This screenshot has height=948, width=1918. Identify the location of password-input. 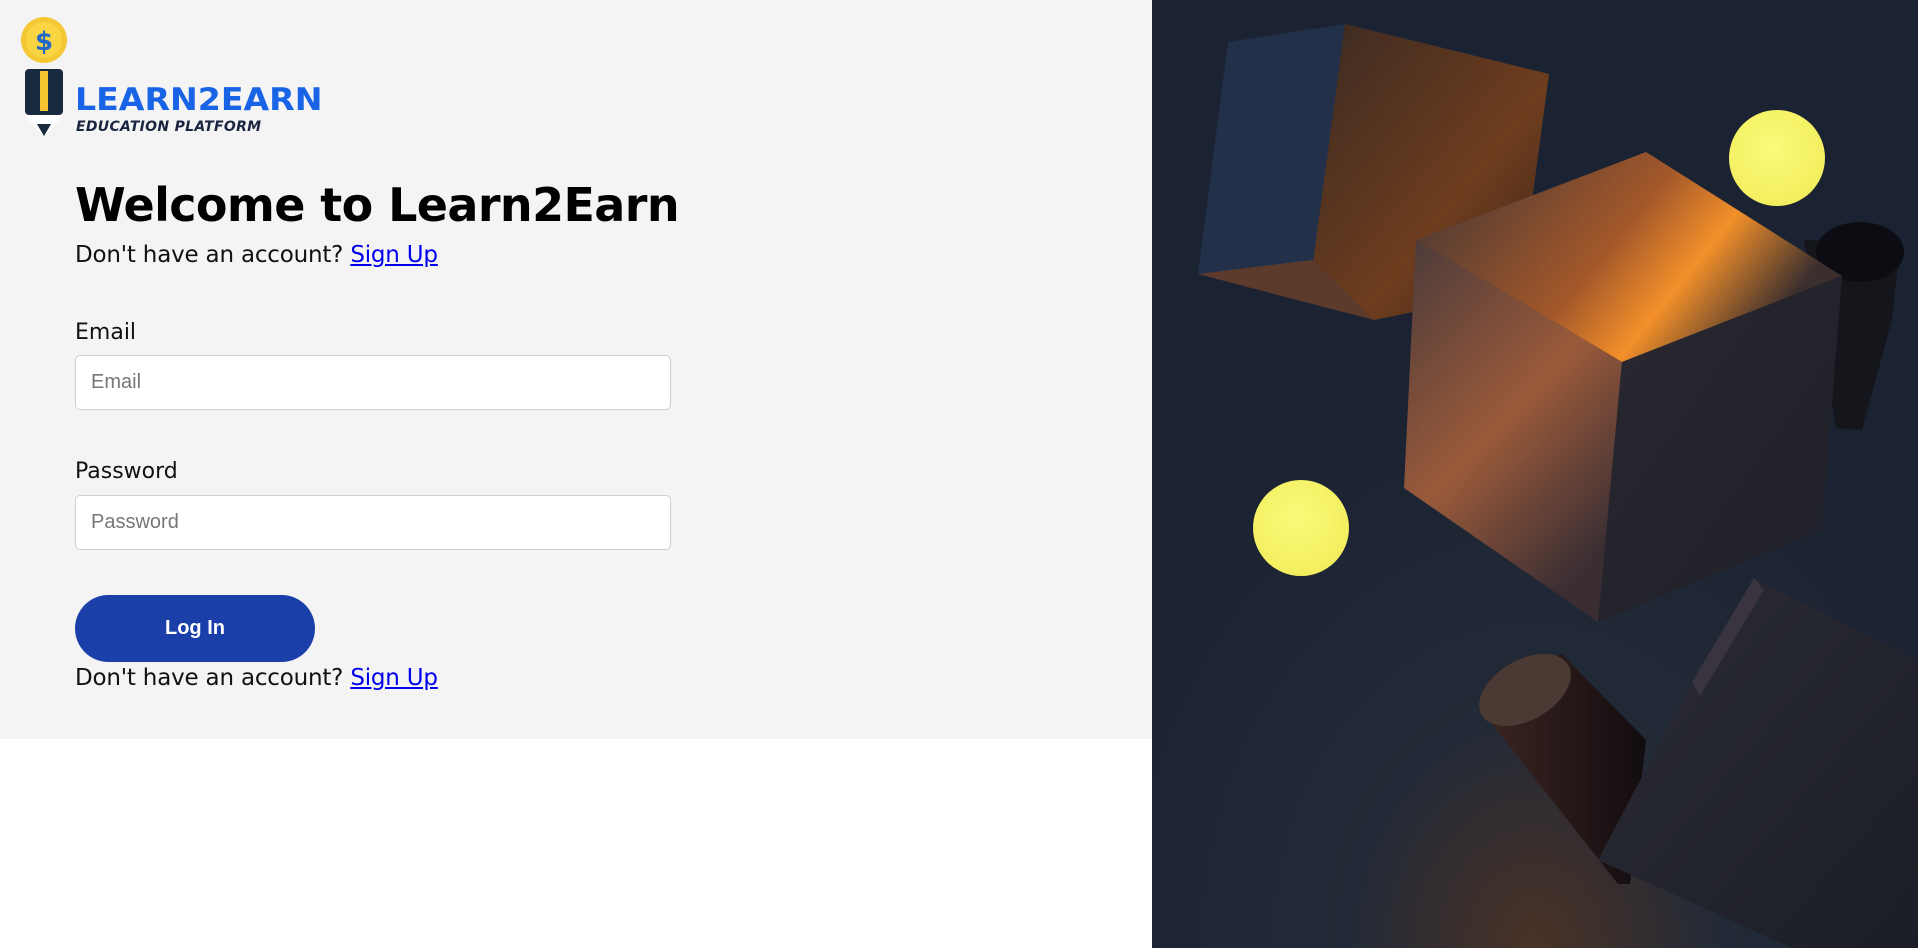
(373, 522).